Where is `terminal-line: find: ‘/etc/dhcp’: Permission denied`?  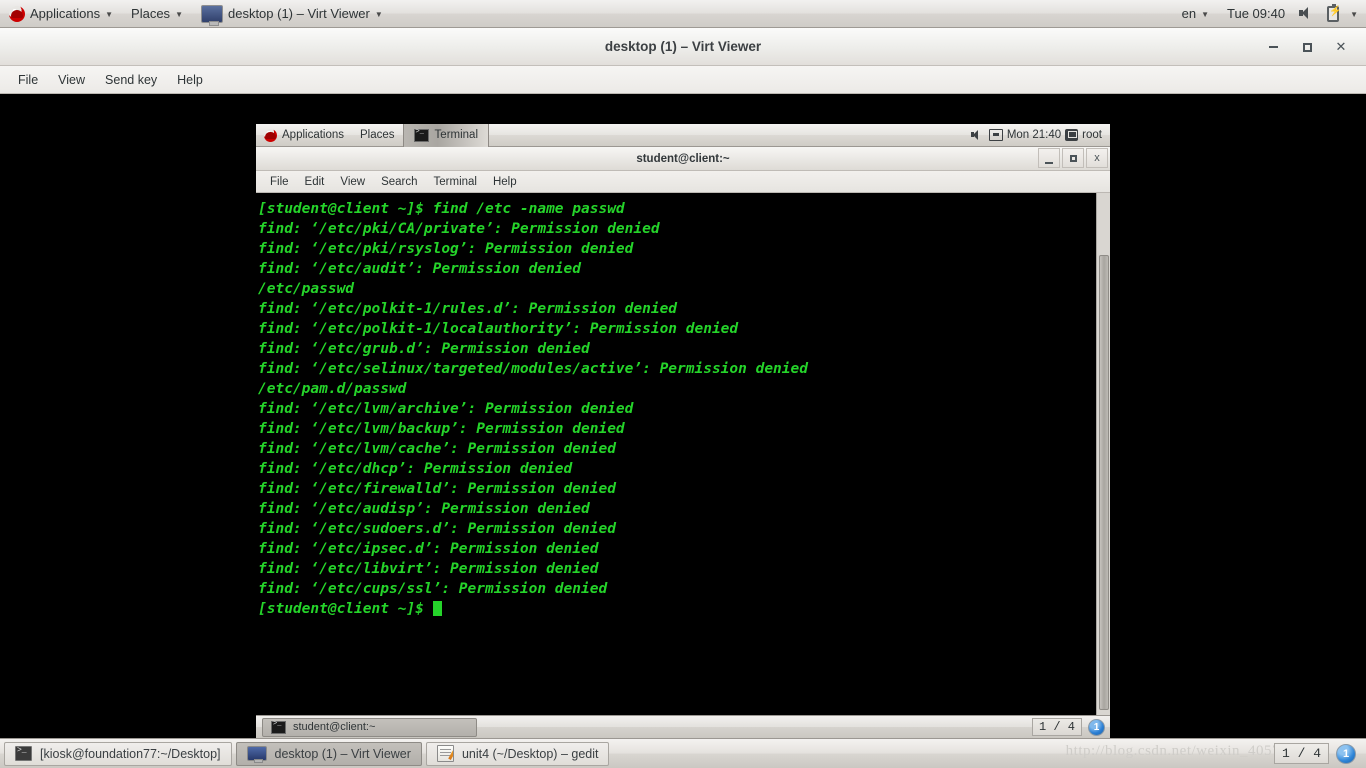 terminal-line: find: ‘/etc/dhcp’: Permission denied is located at coordinates (415, 469).